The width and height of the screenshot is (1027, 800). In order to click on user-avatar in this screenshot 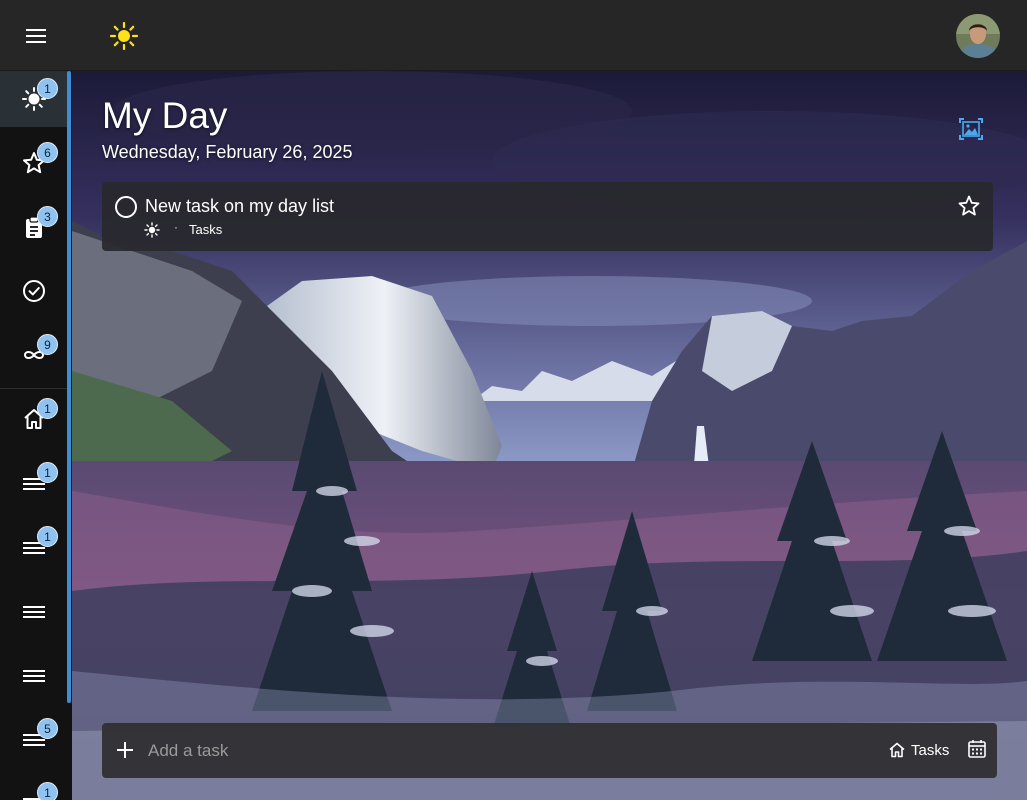, I will do `click(978, 36)`.